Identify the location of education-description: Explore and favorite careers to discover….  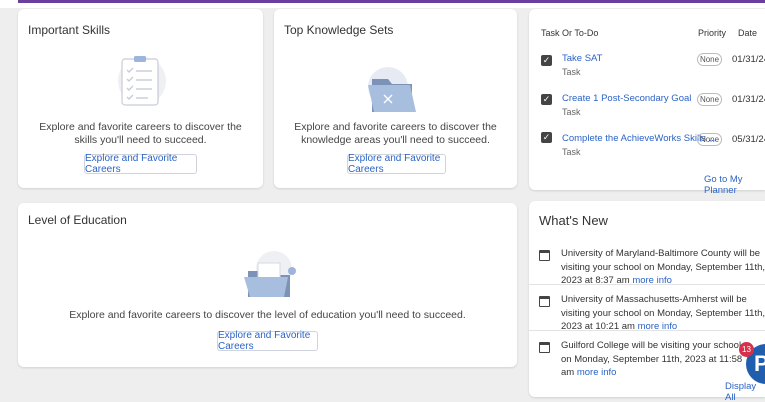
(267, 315).